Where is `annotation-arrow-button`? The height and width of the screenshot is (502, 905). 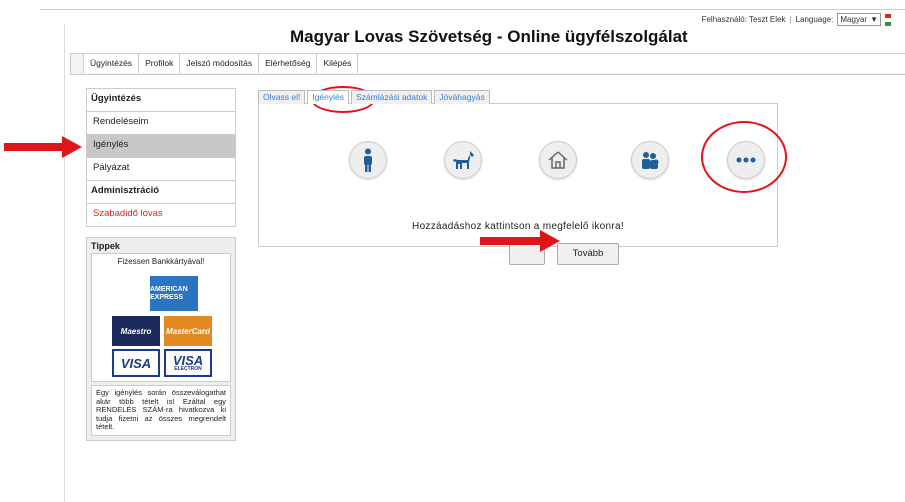
annotation-arrow-button is located at coordinates (520, 241).